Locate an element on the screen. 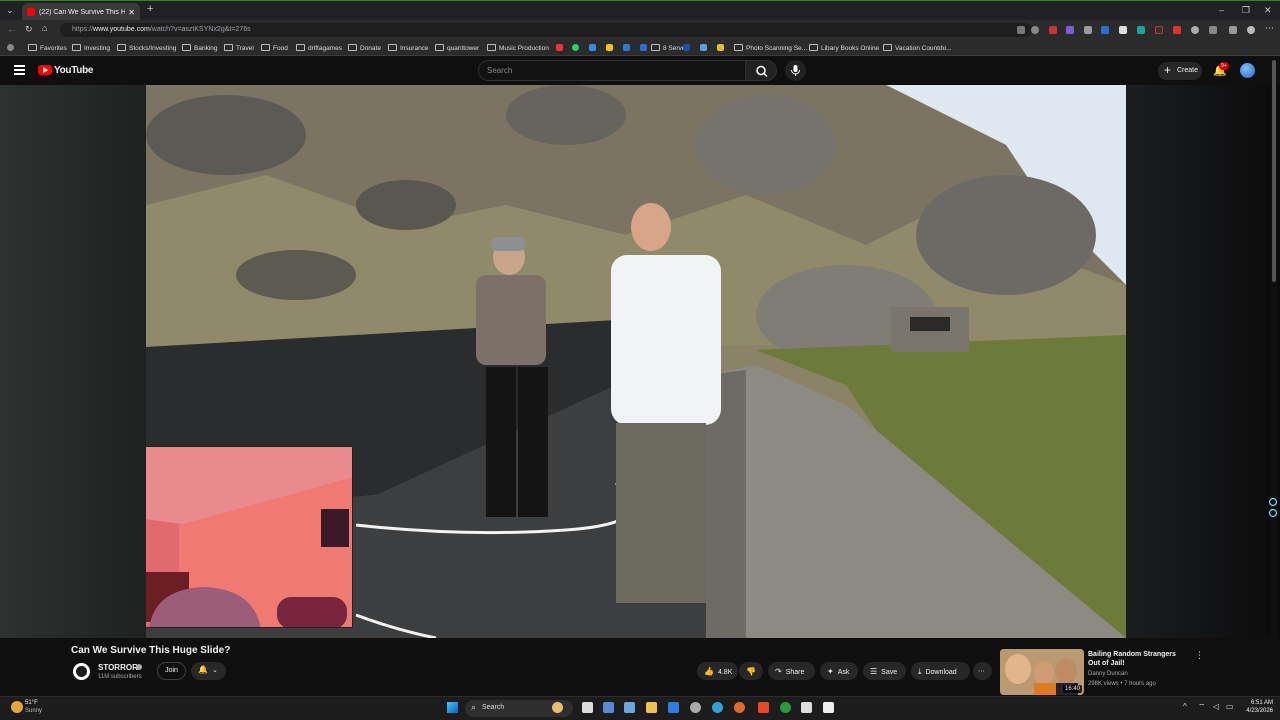 This screenshot has height=720, width=1280. recommended-more-icon: ⋮ is located at coordinates (1199, 655).